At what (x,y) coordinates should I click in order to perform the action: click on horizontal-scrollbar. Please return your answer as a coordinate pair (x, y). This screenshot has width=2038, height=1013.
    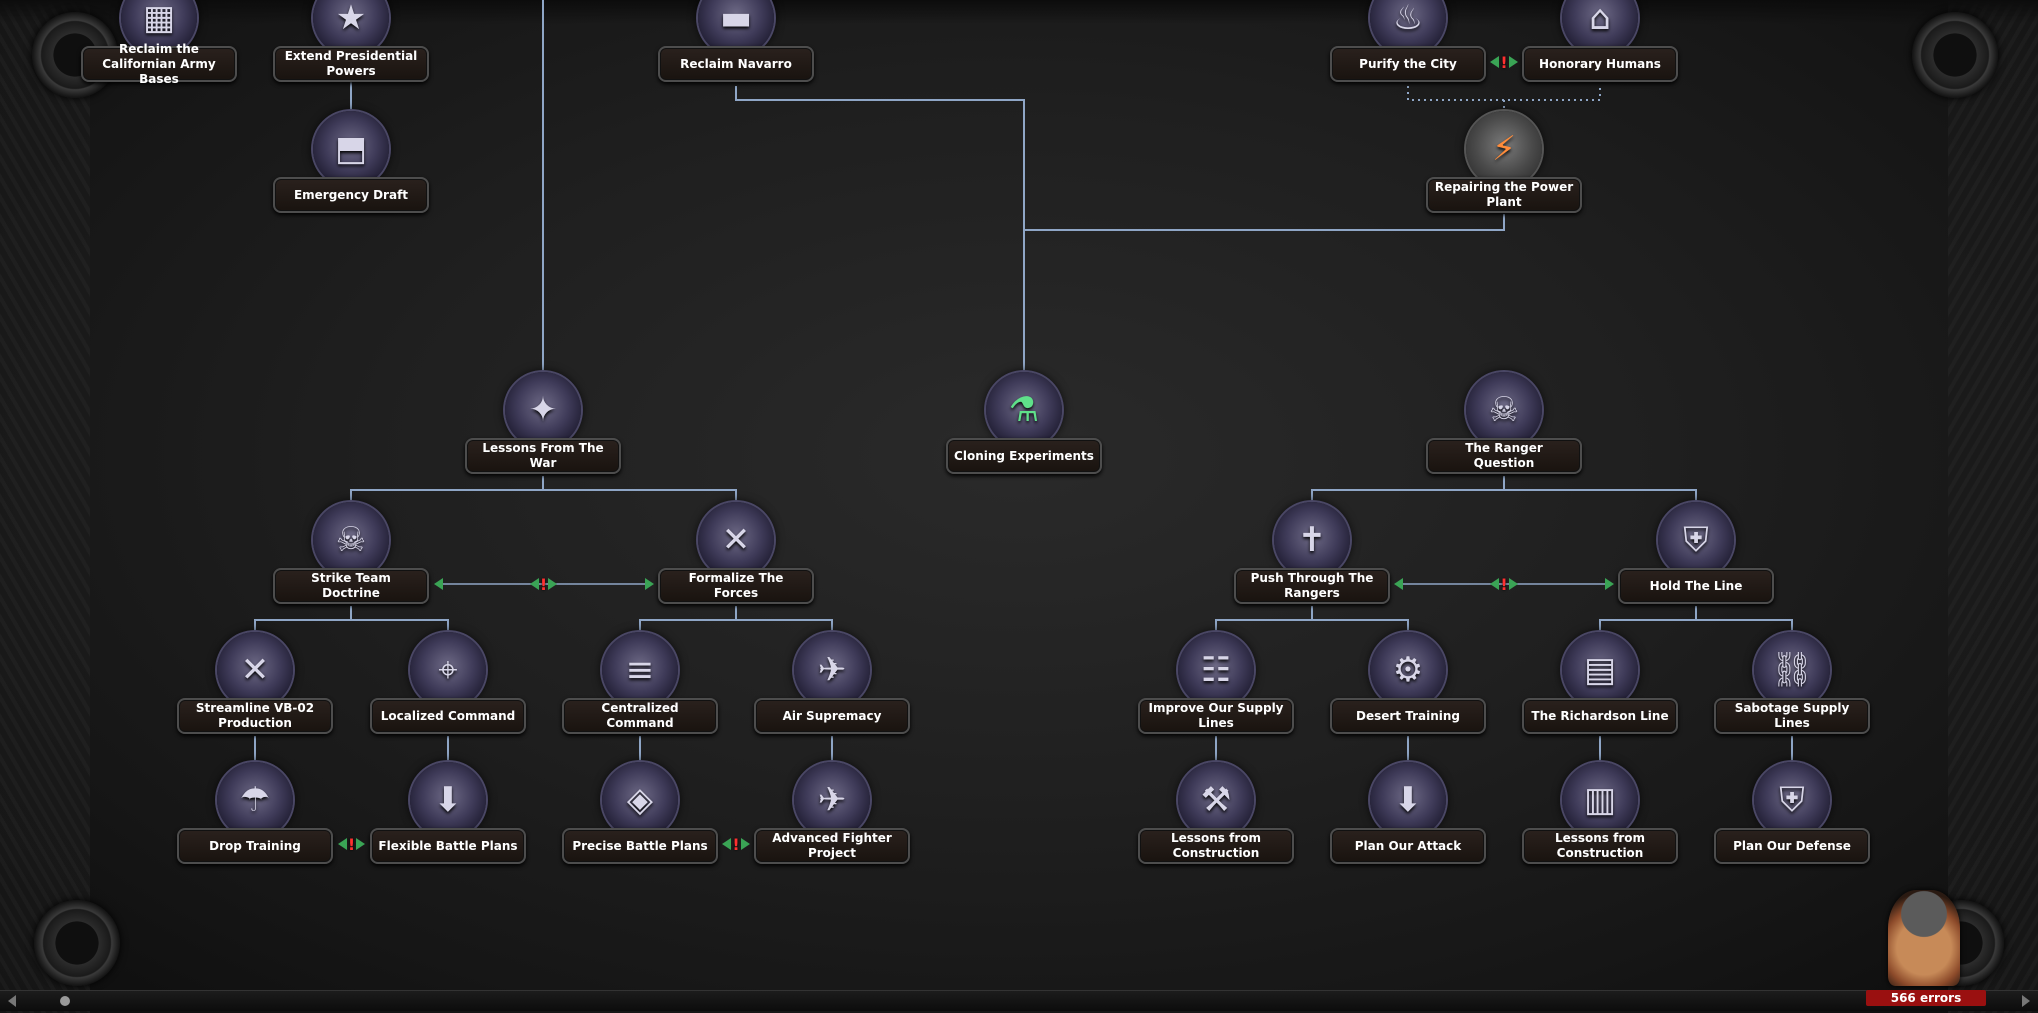
    Looking at the image, I should click on (1019, 1000).